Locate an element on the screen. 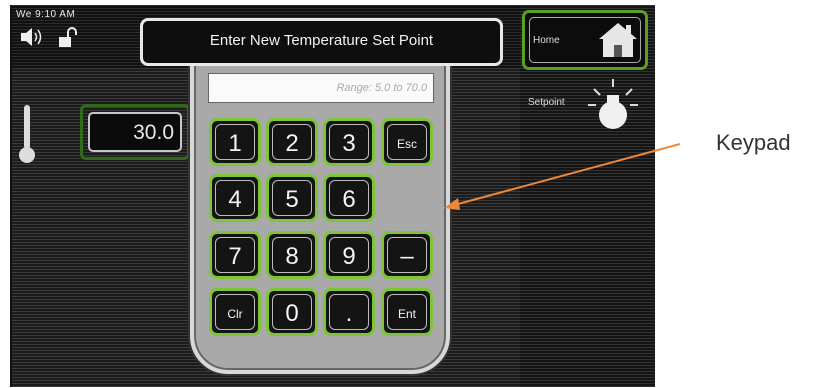 Image resolution: width=829 pixels, height=388 pixels. dialog-title: Enter New Temperature Set Point is located at coordinates (321, 42).